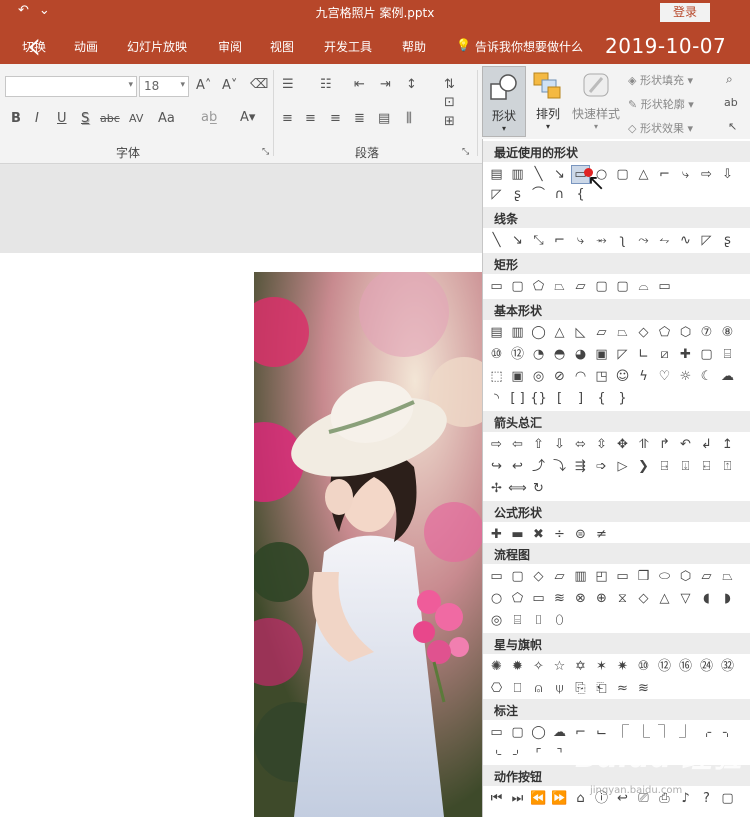 The height and width of the screenshot is (817, 750). What do you see at coordinates (622, 598) in the screenshot?
I see `collate-icon: ⧖` at bounding box center [622, 598].